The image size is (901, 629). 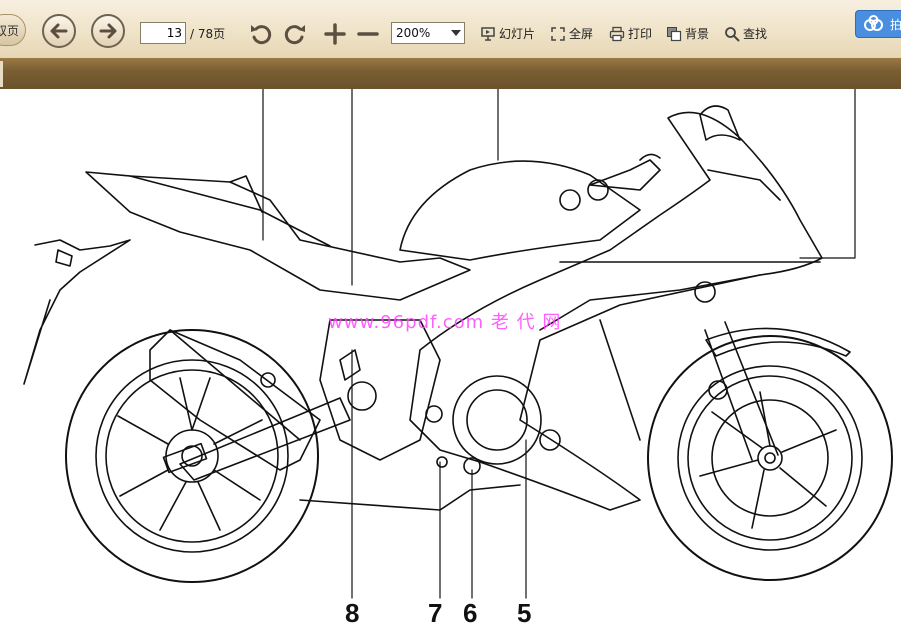 What do you see at coordinates (517, 34) in the screenshot?
I see `slideshow-label: 幻灯片` at bounding box center [517, 34].